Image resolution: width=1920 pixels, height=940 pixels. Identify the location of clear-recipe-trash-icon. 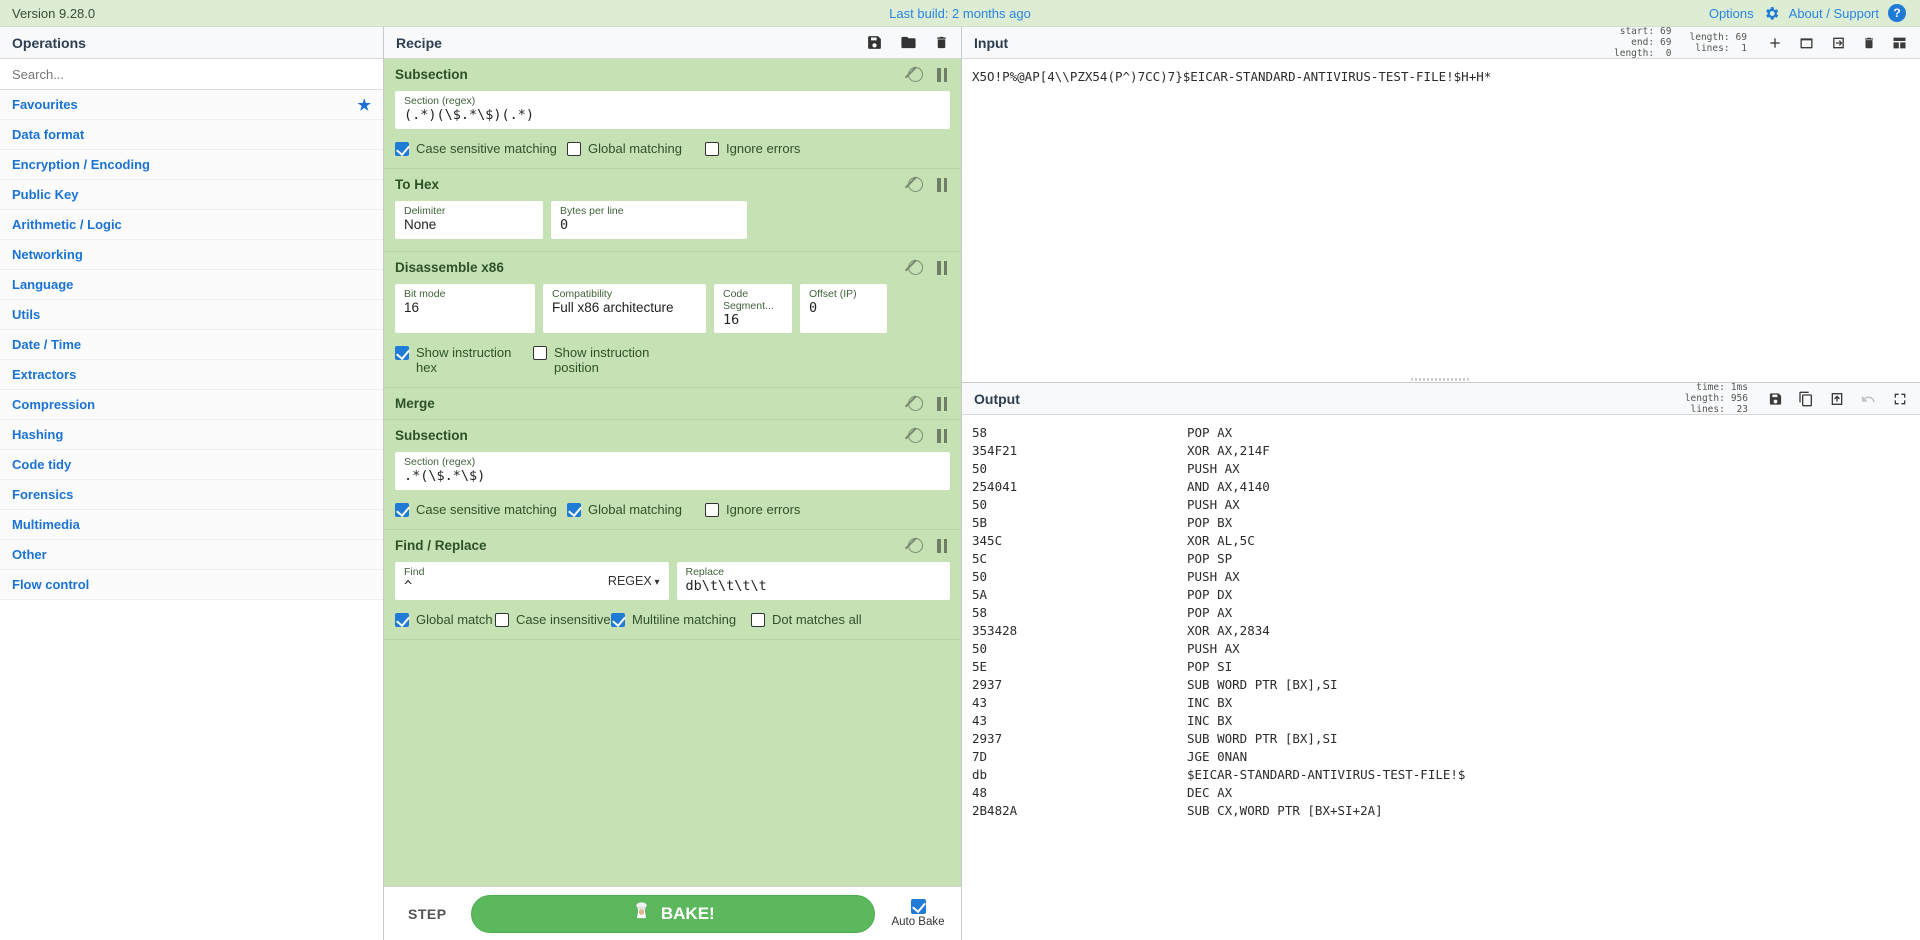
(941, 42).